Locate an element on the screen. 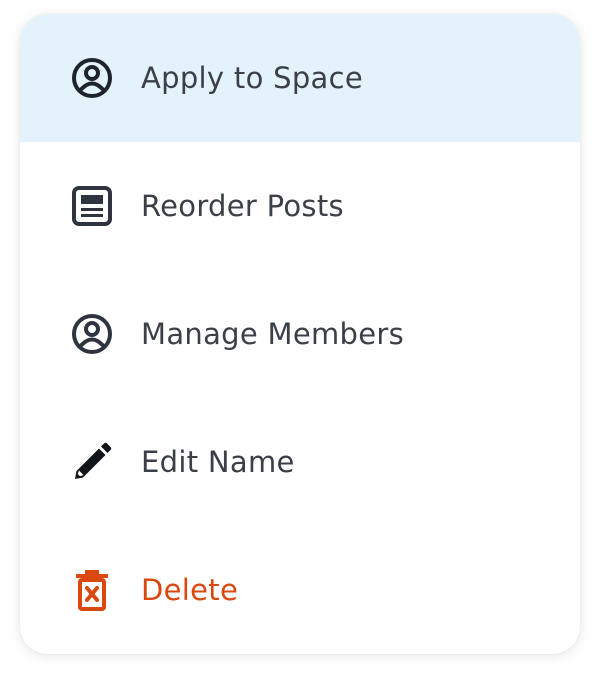  trash-icon is located at coordinates (92, 590).